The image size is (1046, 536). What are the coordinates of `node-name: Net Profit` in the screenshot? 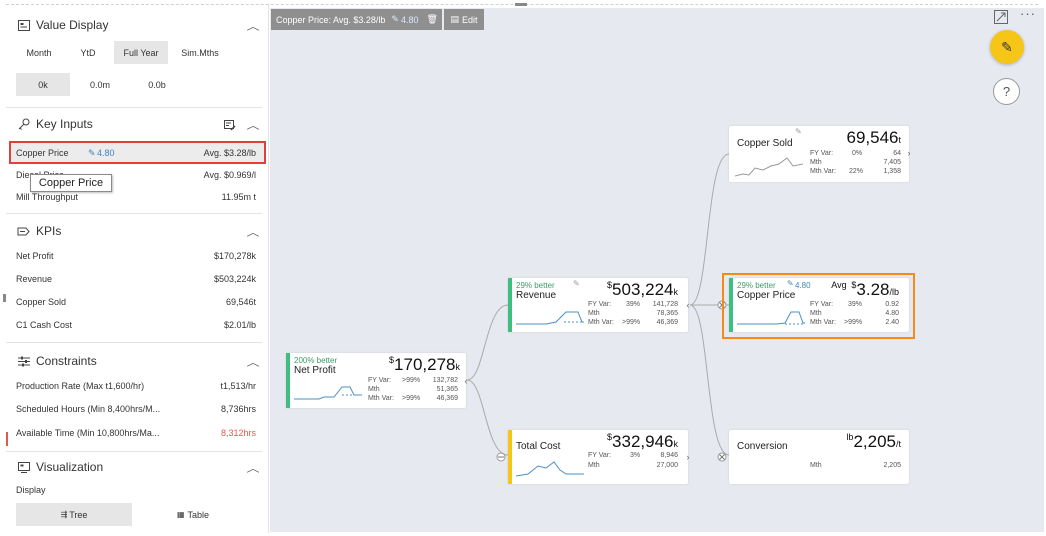 It's located at (315, 370).